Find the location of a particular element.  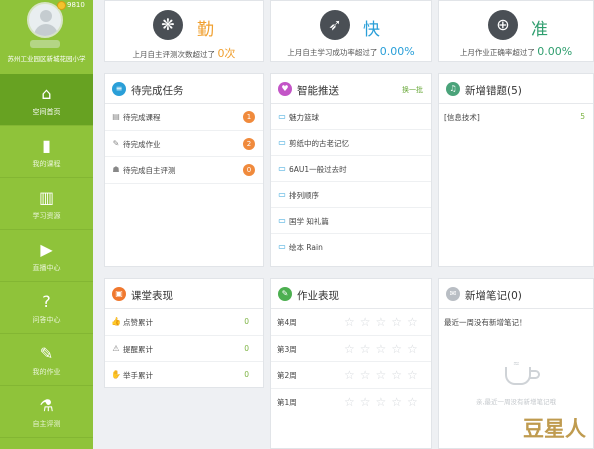

nav-item-courses: ▮ 我的课程 is located at coordinates (46, 152).